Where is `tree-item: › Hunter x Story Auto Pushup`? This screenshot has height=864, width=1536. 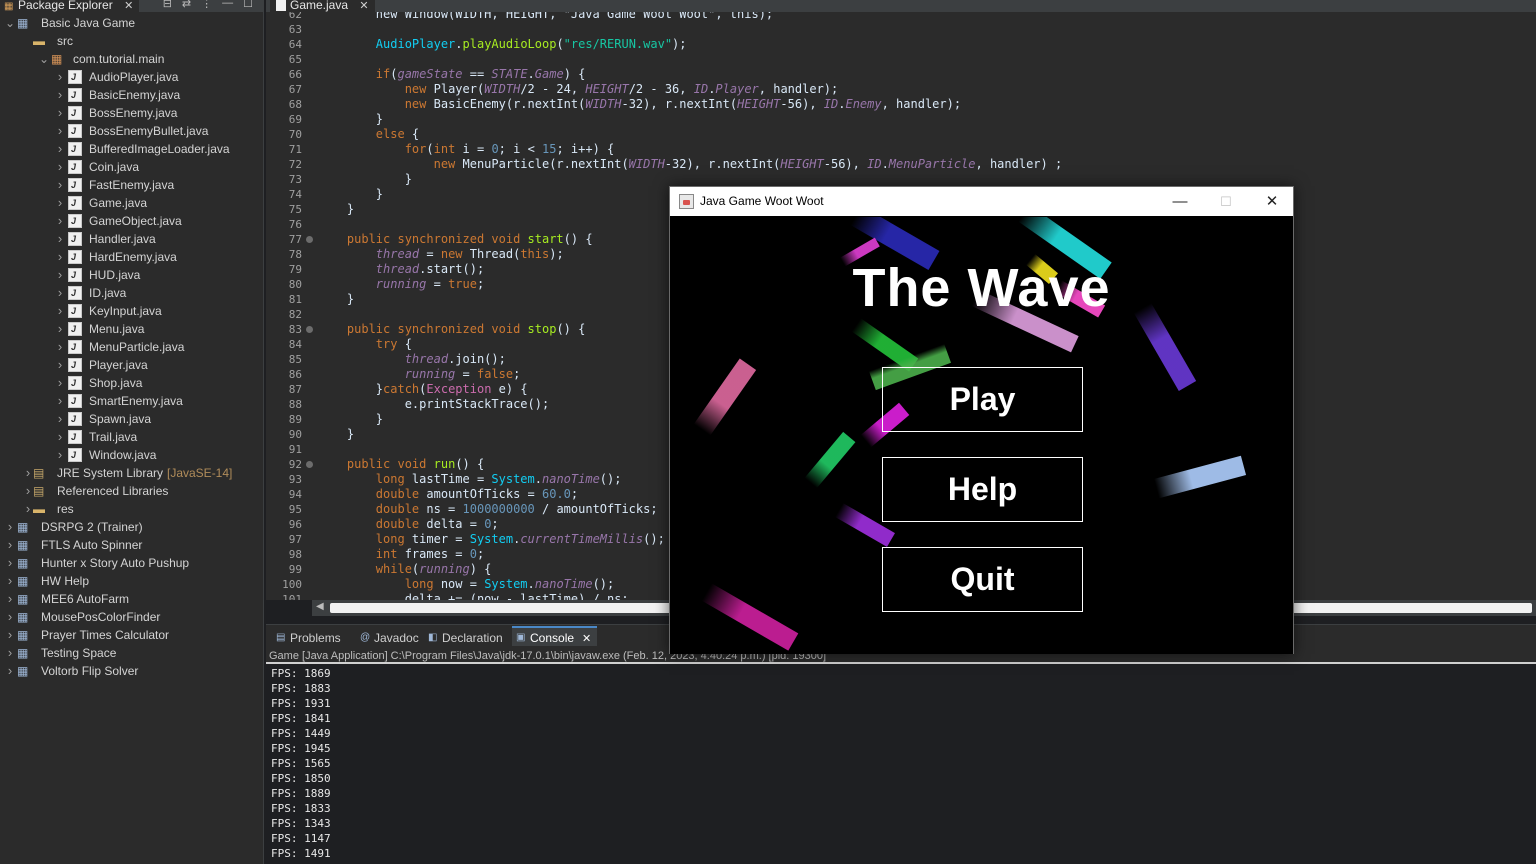
tree-item: › Hunter x Story Auto Pushup is located at coordinates (131, 563).